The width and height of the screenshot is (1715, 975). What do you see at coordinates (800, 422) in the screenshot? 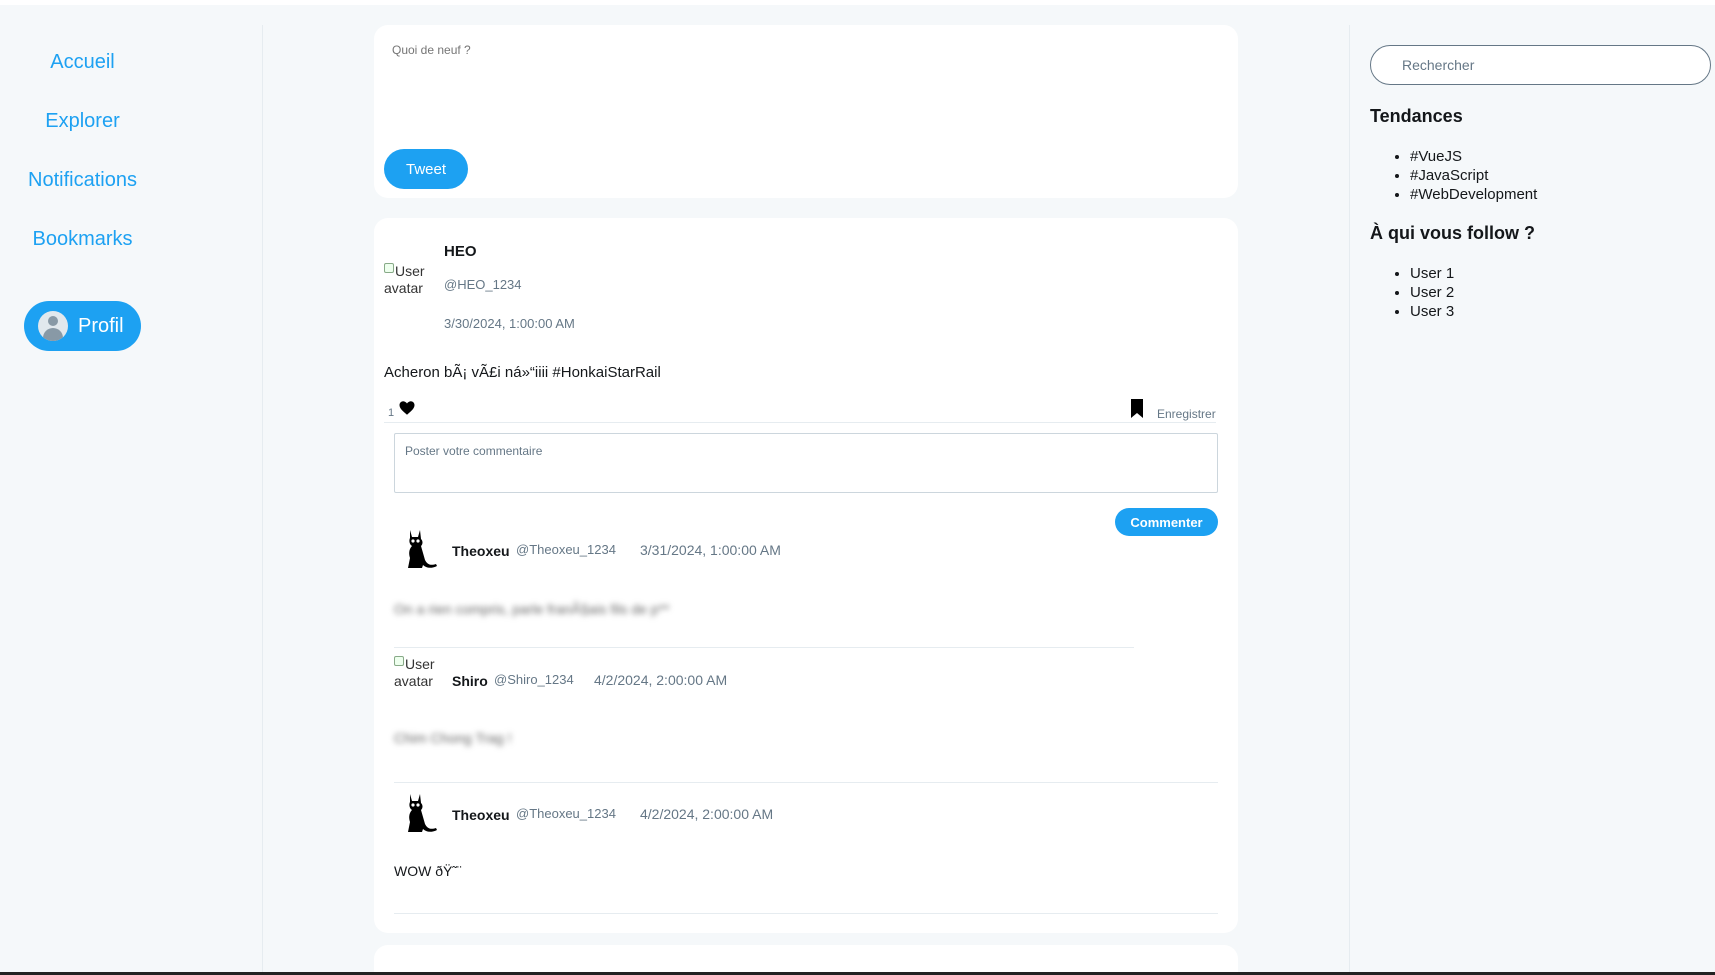
I see `actions-divider` at bounding box center [800, 422].